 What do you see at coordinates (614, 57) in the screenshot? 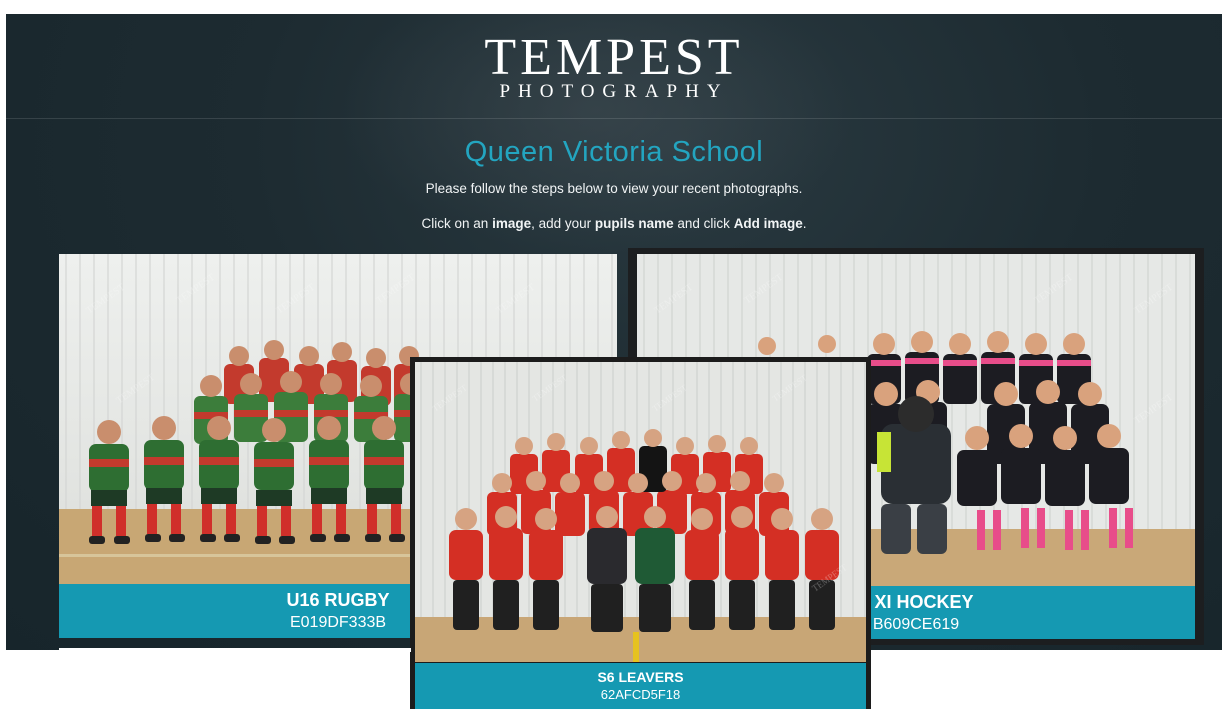
I see `brand-name: TEMPEST` at bounding box center [614, 57].